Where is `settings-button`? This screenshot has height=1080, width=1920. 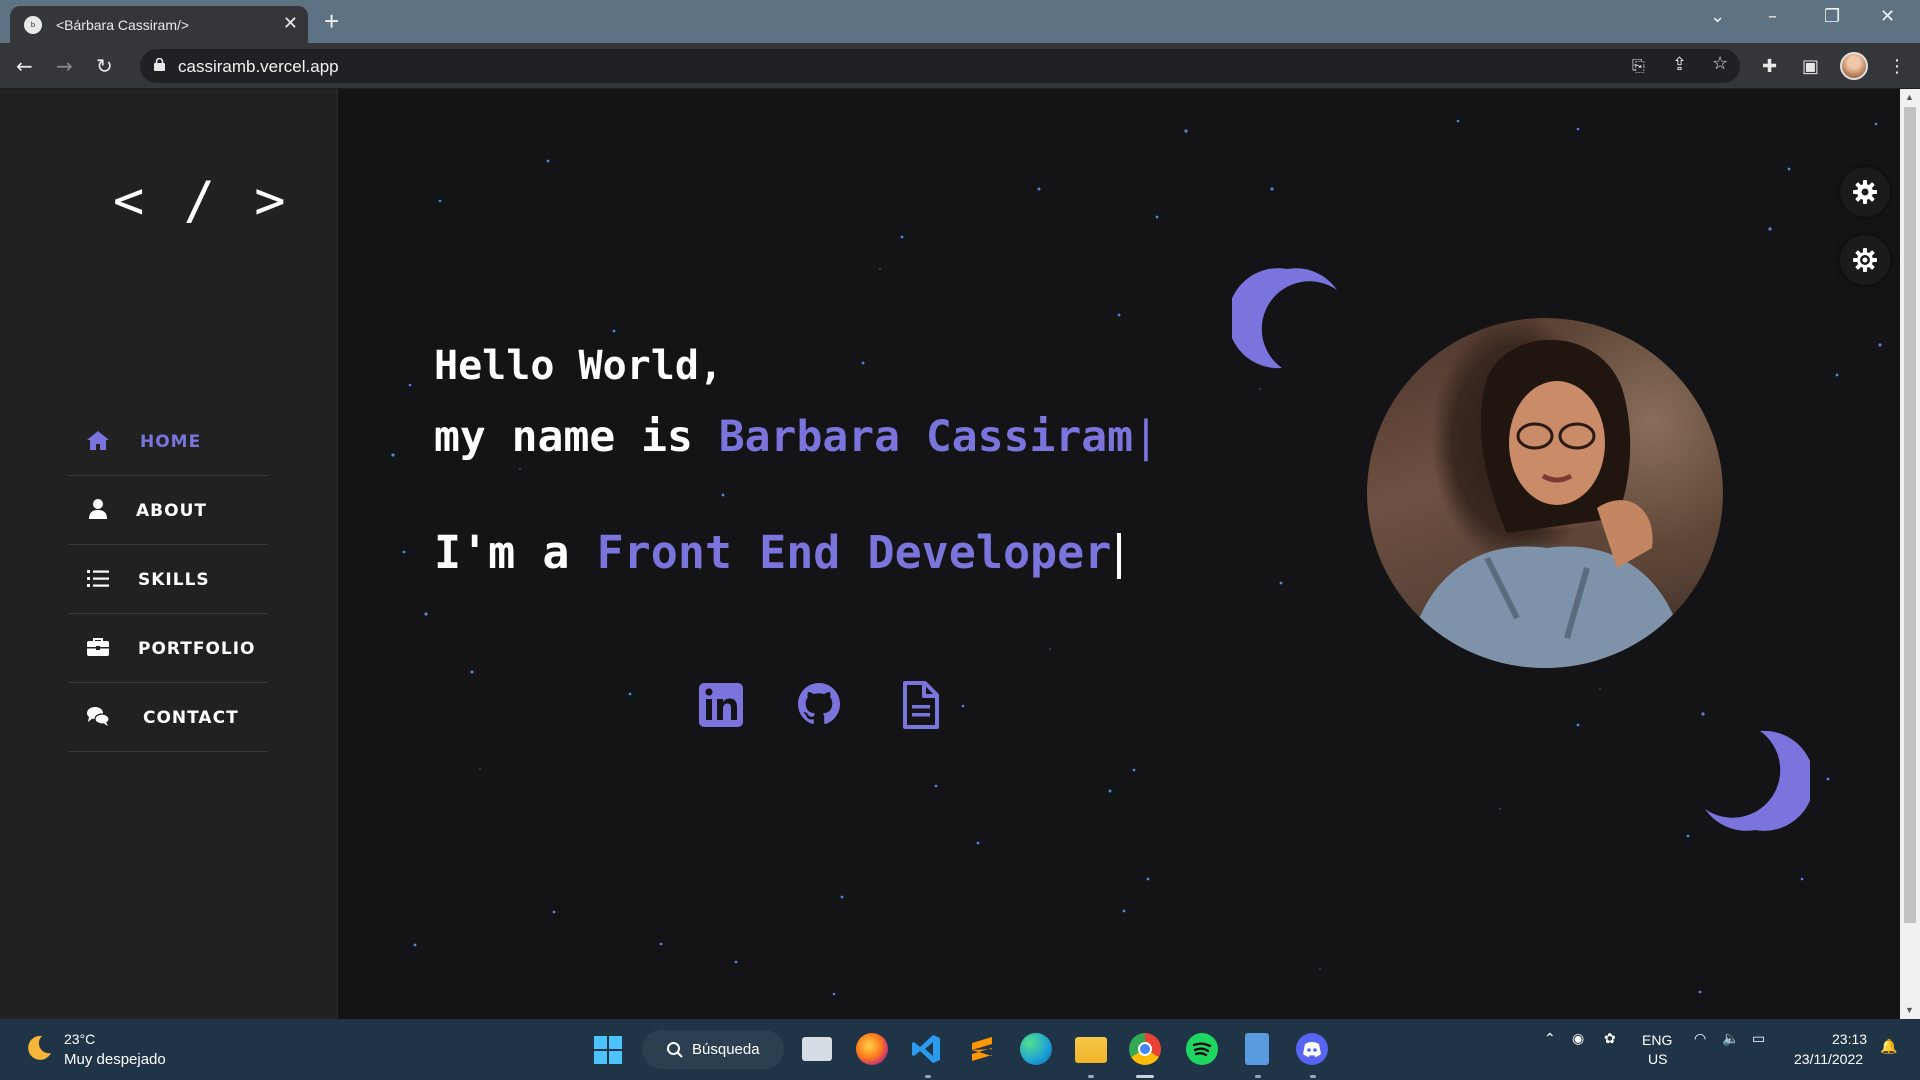 settings-button is located at coordinates (1865, 192).